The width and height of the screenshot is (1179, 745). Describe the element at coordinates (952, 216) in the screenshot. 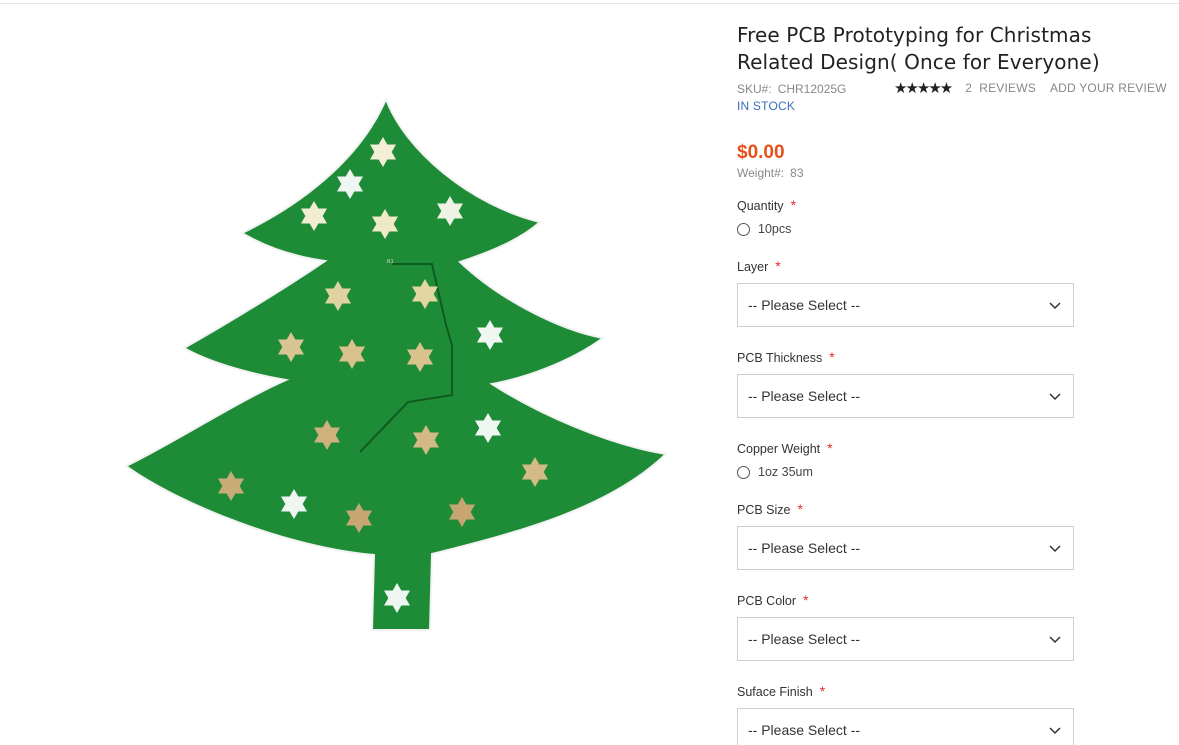

I see `option-quantity: Quantity * 10pcs` at that location.